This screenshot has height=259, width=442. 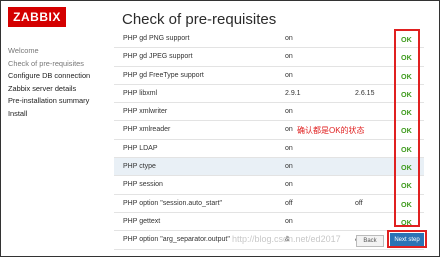 I want to click on table-row: PHP gd PNG support on OK, so click(x=269, y=39).